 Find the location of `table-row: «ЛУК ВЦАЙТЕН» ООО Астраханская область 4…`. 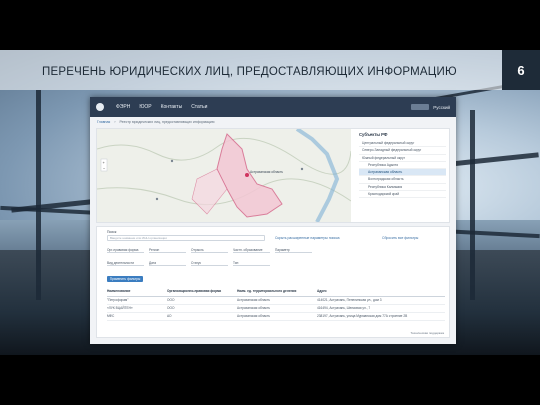

table-row: «ЛУК ВЦАЙТЕН» ООО Астраханская область 4… is located at coordinates (276, 308).